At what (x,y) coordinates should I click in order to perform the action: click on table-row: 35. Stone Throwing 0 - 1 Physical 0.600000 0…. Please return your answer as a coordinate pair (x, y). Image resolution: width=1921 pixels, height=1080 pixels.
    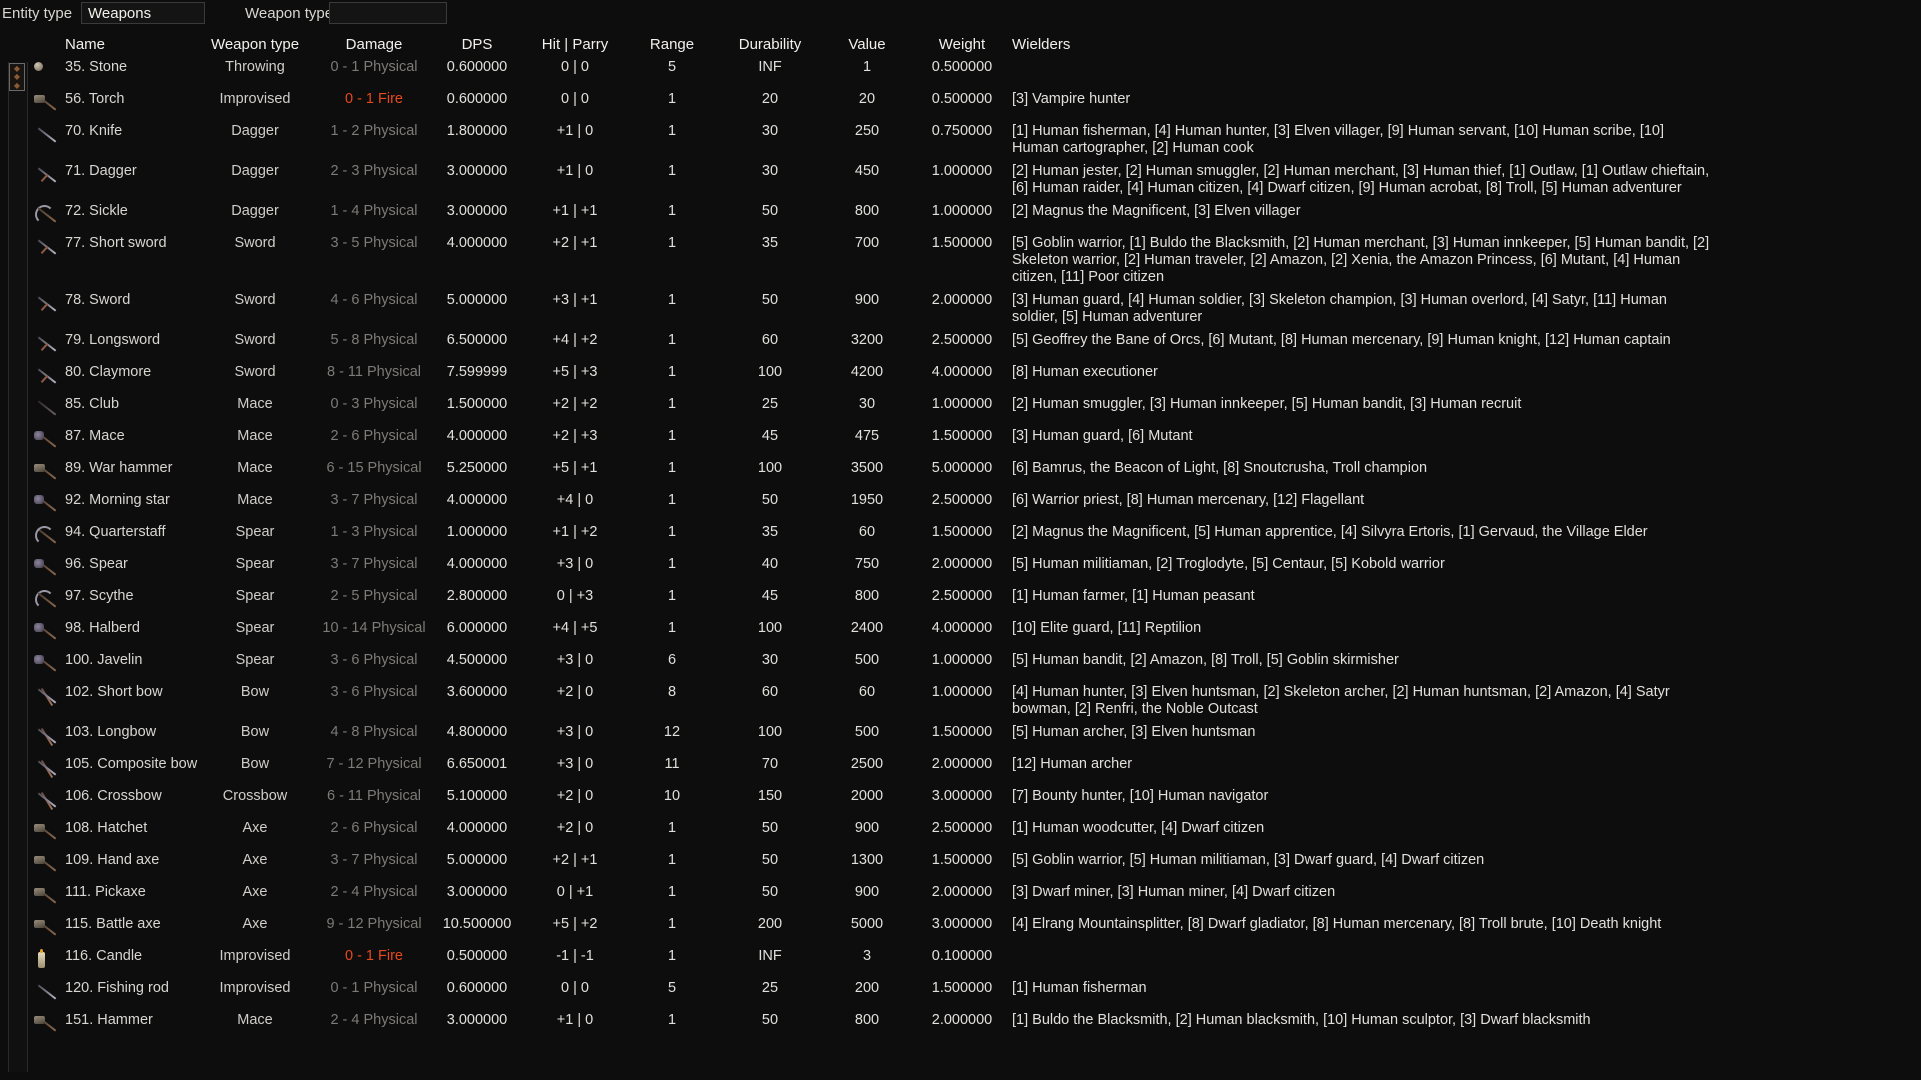
    Looking at the image, I should click on (960, 72).